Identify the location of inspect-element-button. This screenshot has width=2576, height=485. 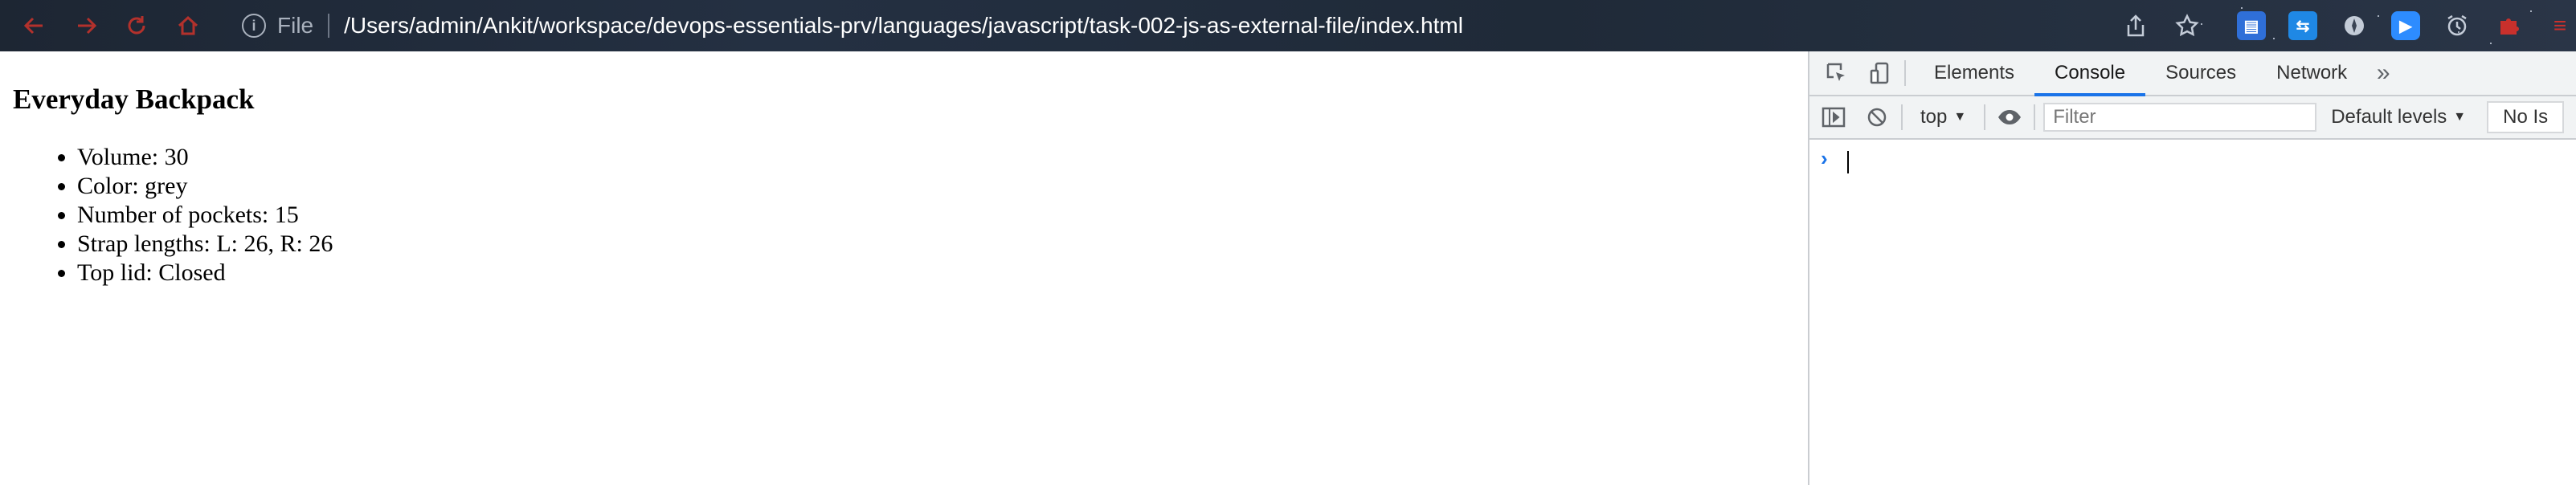
(1837, 73).